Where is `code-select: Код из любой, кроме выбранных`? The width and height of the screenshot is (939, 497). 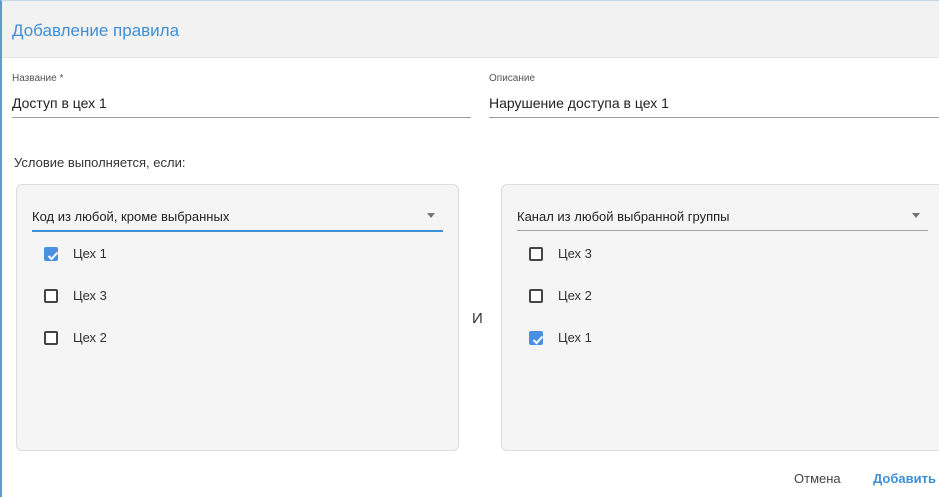 code-select: Код из любой, кроме выбранных is located at coordinates (238, 209).